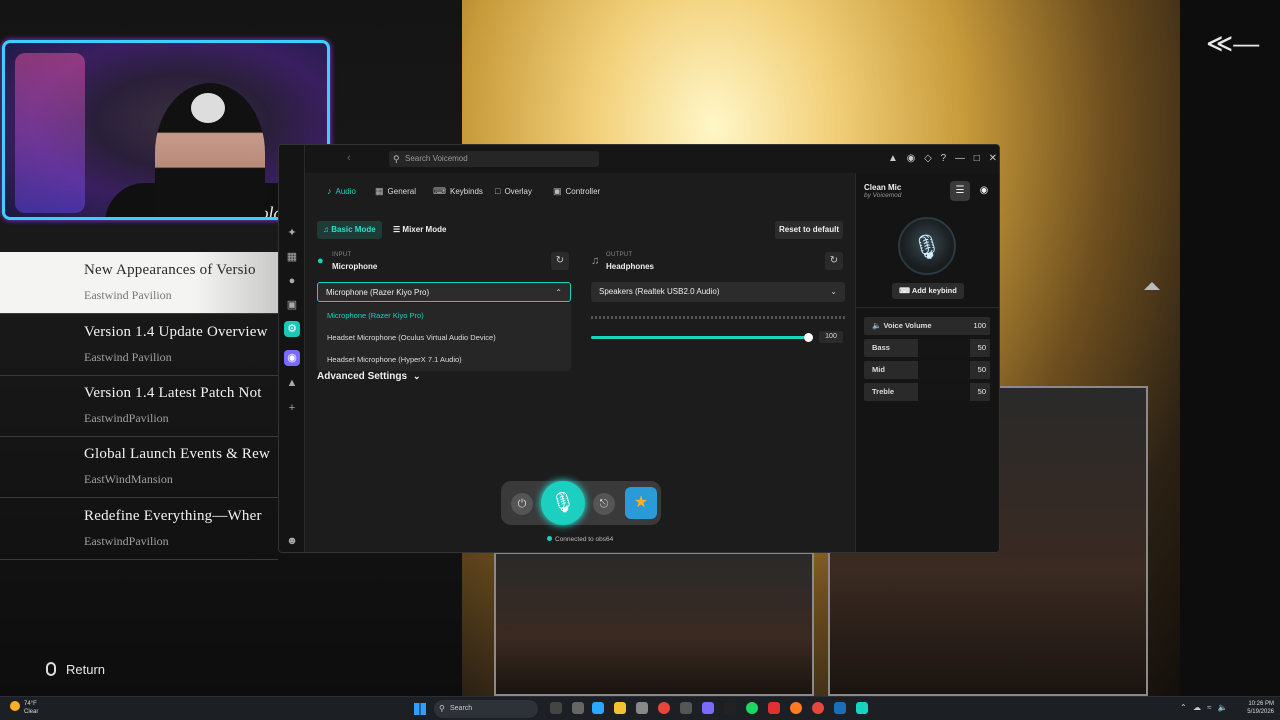 This screenshot has height=720, width=1280. What do you see at coordinates (604, 504) in the screenshot?
I see `hear-myself-icon: ⎋` at bounding box center [604, 504].